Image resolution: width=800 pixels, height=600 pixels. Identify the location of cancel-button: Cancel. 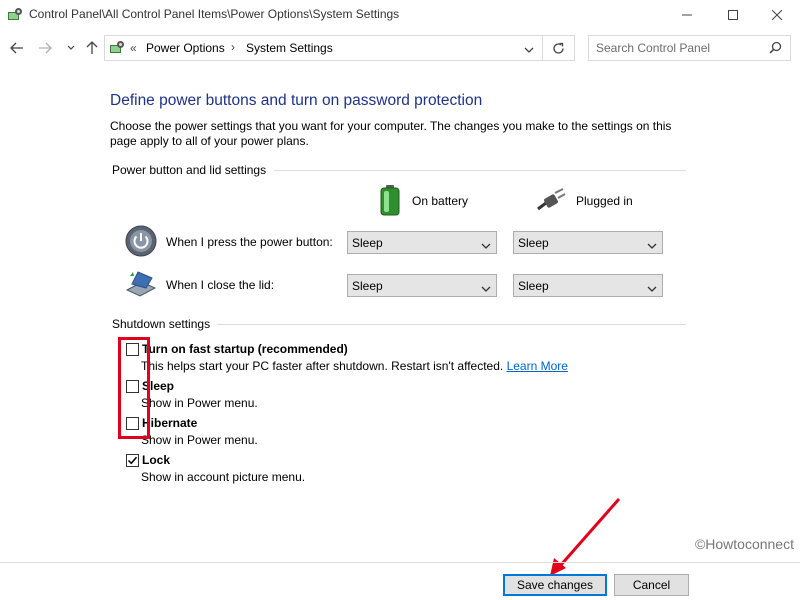
(651, 585).